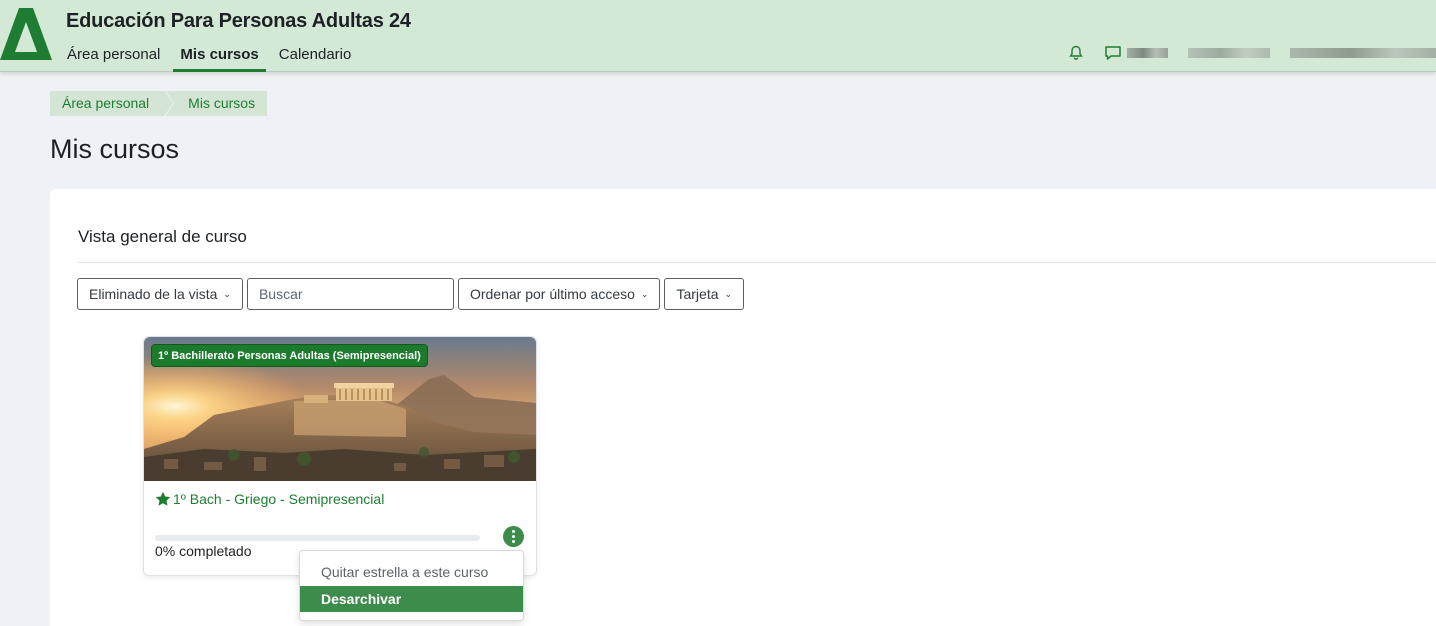 This screenshot has height=626, width=1436. I want to click on course-name-link: 1º Bach - Griego - Semipresencial, so click(278, 499).